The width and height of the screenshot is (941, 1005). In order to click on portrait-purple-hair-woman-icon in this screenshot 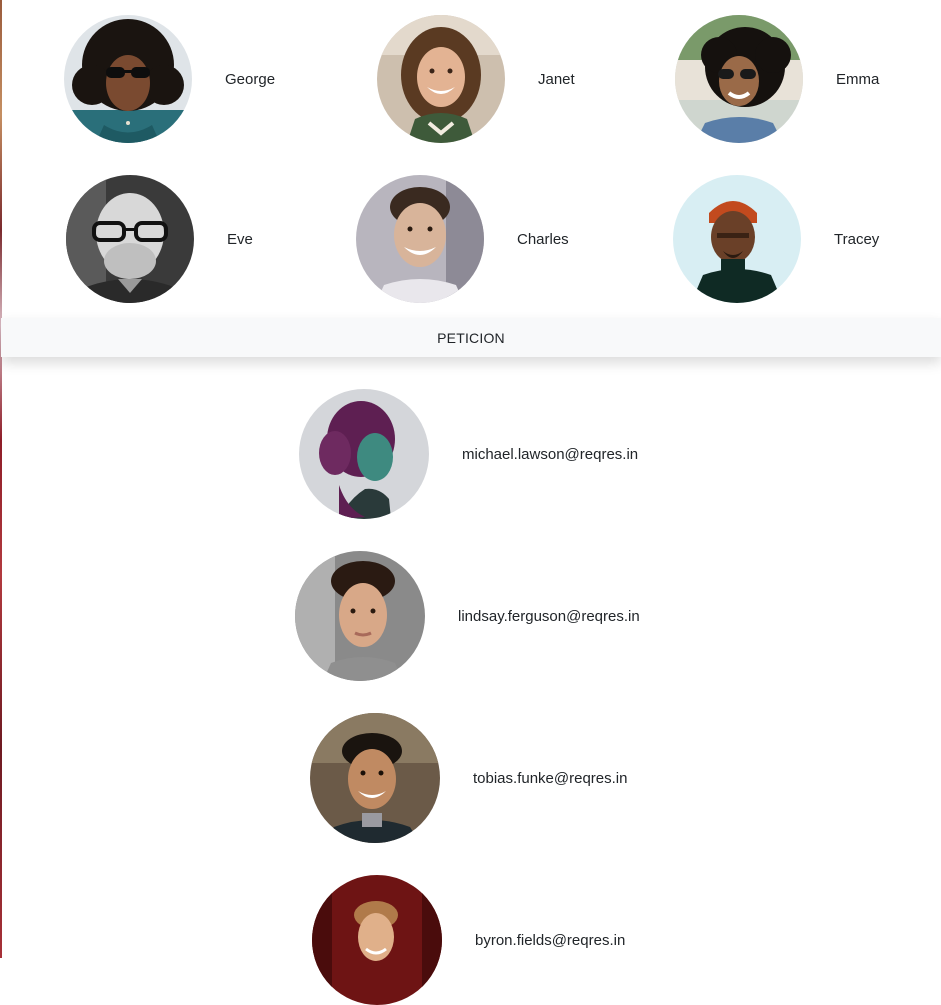, I will do `click(364, 454)`.